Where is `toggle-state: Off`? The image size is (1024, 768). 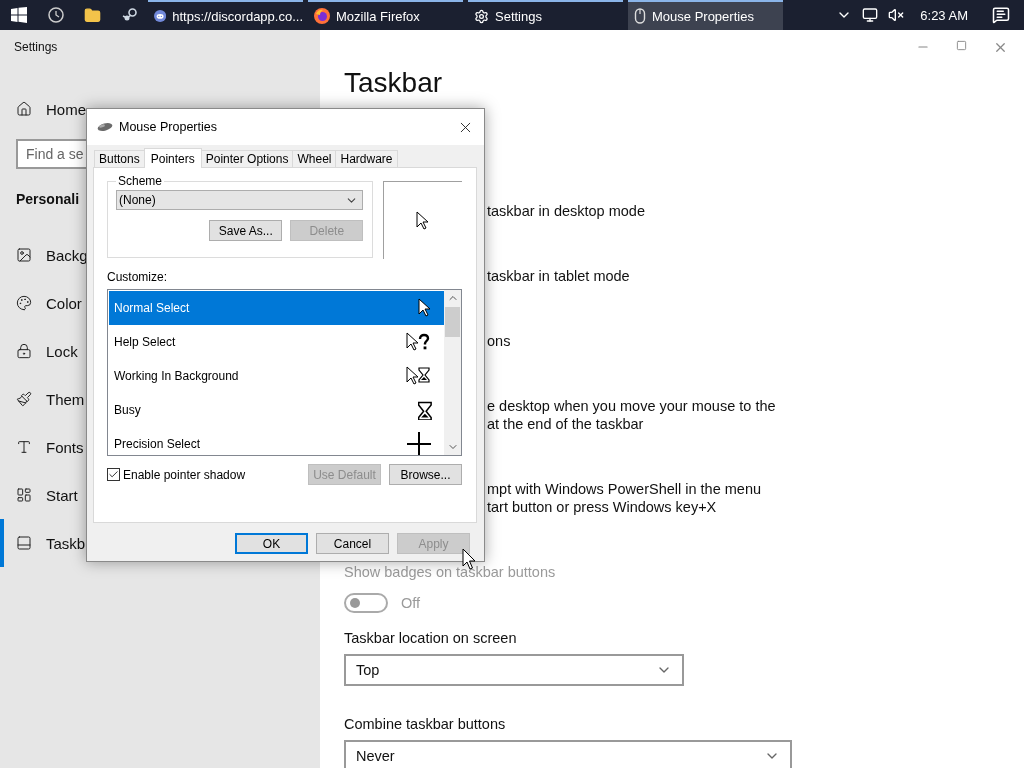
toggle-state: Off is located at coordinates (411, 603).